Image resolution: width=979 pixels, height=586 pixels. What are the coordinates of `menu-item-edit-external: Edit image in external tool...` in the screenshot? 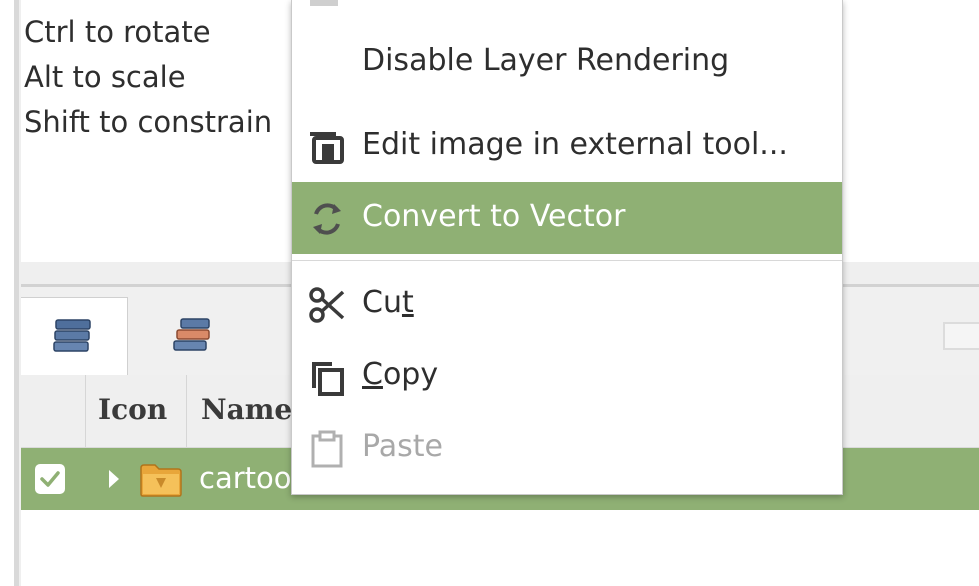 It's located at (567, 146).